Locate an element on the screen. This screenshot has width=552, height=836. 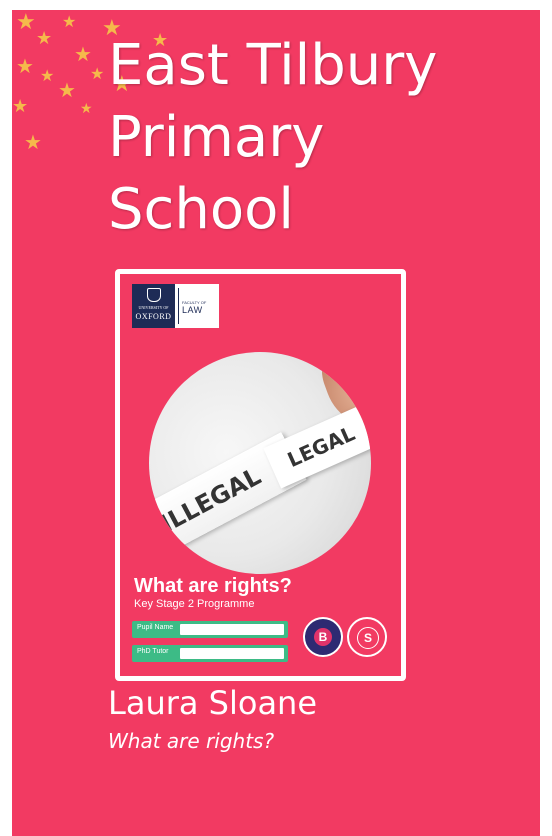
badge-letter: B is located at coordinates (323, 637).